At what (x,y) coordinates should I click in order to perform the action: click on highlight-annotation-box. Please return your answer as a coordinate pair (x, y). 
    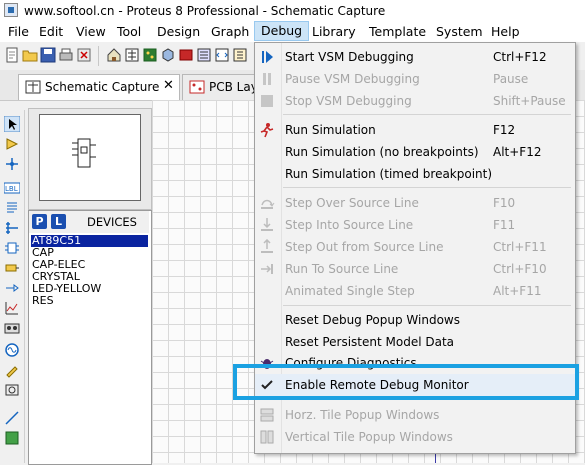
    Looking at the image, I should click on (406, 382).